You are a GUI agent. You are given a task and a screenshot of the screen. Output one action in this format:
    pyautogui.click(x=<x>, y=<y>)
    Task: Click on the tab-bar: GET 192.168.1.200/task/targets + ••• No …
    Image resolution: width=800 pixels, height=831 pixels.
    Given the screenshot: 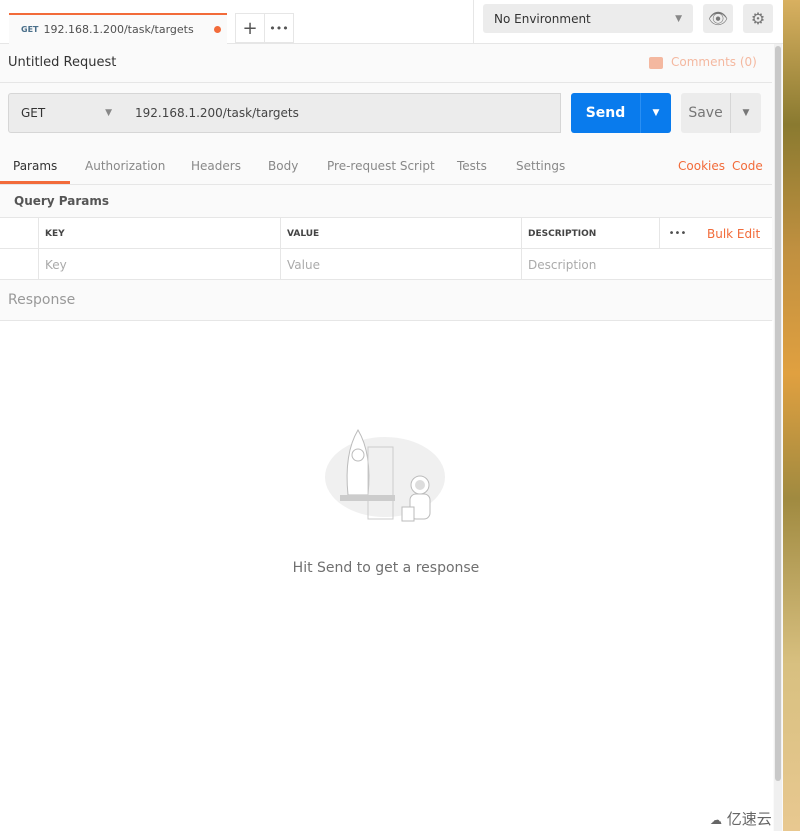 What is the action you would take?
    pyautogui.click(x=391, y=22)
    